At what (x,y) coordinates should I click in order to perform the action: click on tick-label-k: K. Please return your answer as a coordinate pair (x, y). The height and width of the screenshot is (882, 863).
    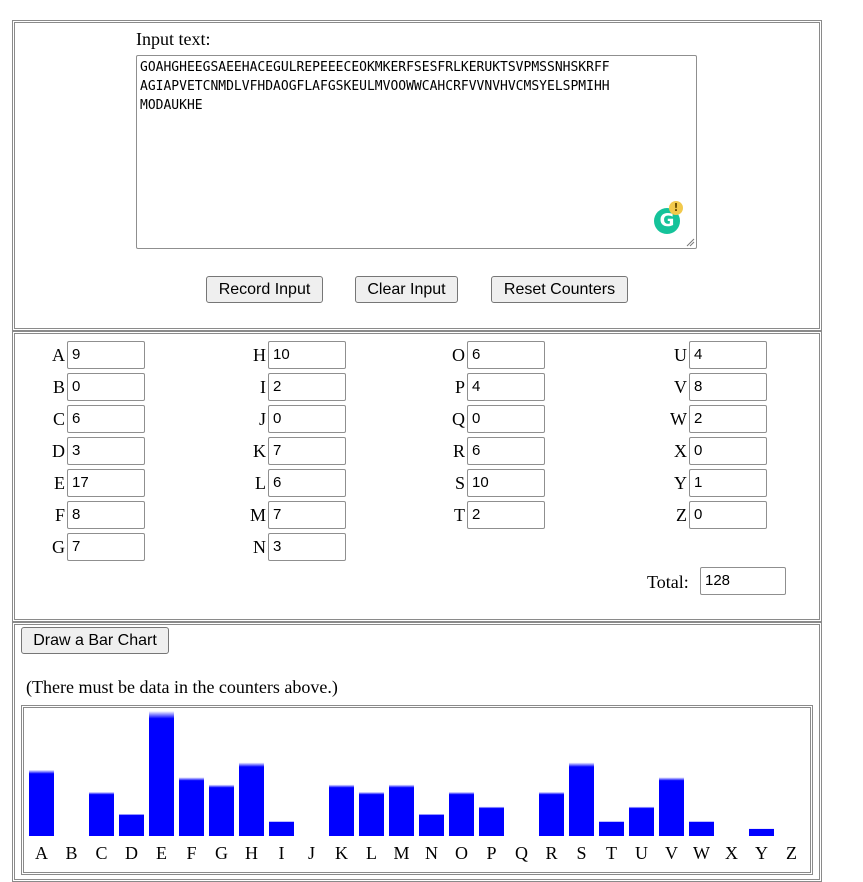
    Looking at the image, I should click on (341, 853).